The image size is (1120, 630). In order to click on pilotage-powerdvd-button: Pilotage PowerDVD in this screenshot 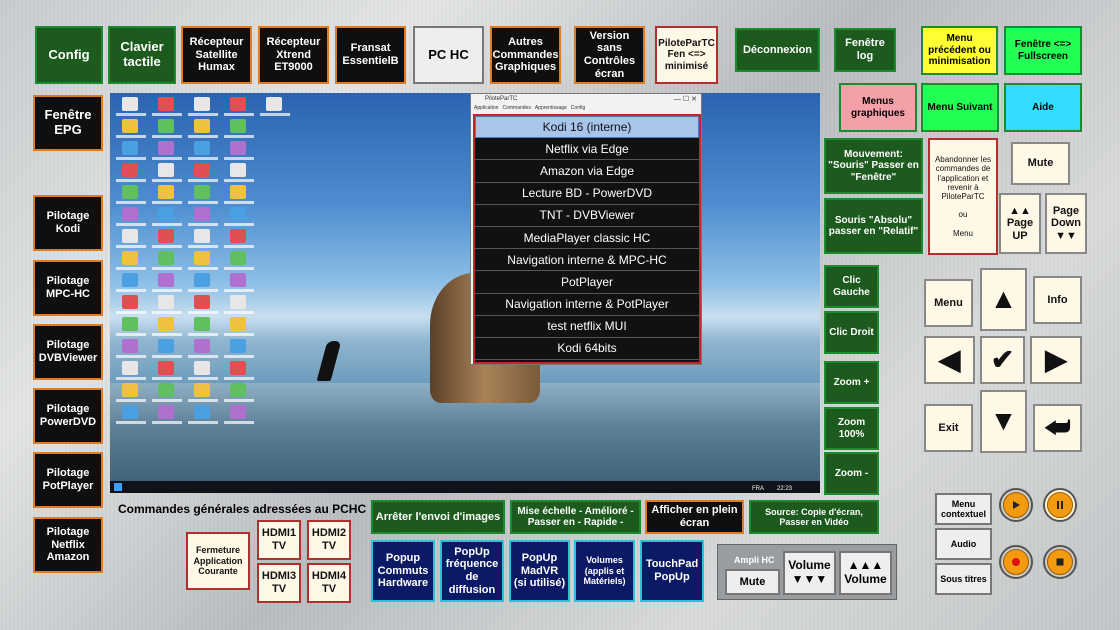, I will do `click(68, 416)`.